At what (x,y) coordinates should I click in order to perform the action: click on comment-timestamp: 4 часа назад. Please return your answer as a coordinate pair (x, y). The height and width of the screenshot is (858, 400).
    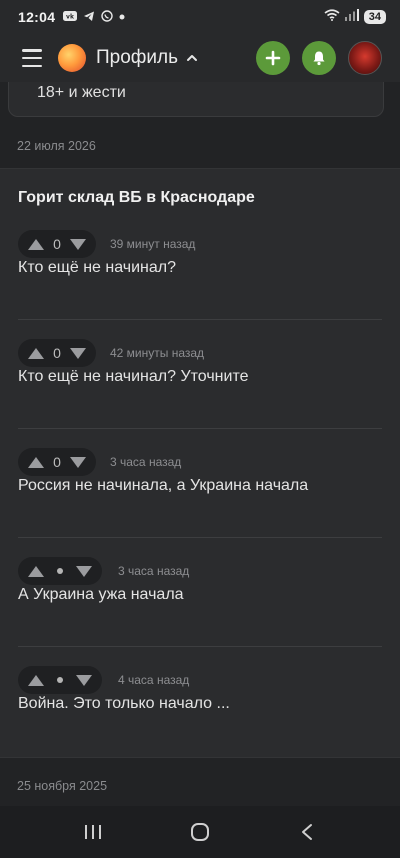
    Looking at the image, I should click on (153, 680).